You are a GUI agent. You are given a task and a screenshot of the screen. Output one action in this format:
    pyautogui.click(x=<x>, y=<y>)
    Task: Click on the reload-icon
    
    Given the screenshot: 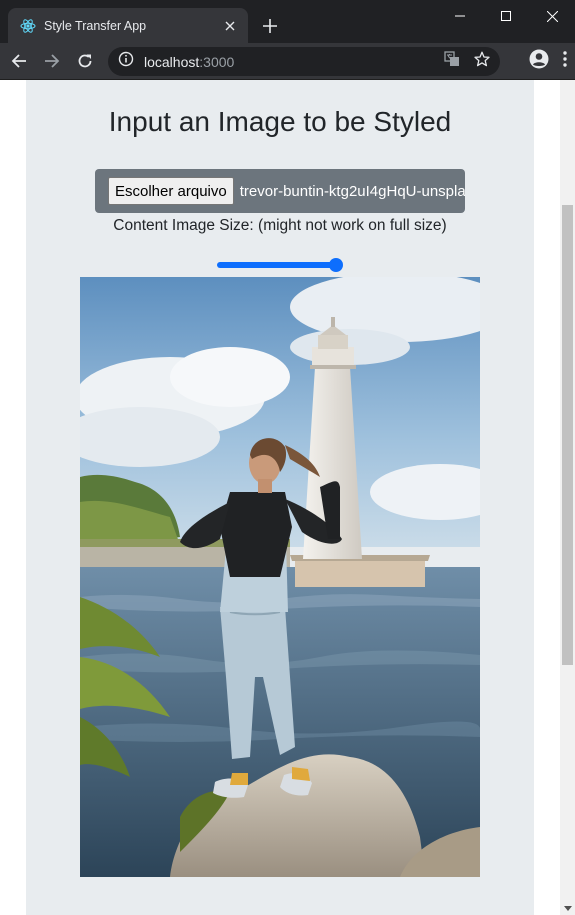 What is the action you would take?
    pyautogui.click(x=85, y=61)
    